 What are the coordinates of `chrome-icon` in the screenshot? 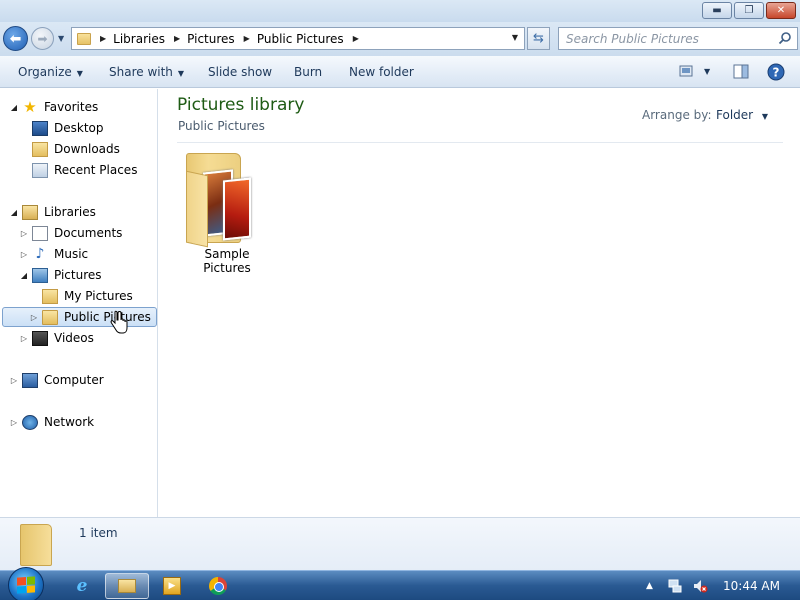 It's located at (218, 586).